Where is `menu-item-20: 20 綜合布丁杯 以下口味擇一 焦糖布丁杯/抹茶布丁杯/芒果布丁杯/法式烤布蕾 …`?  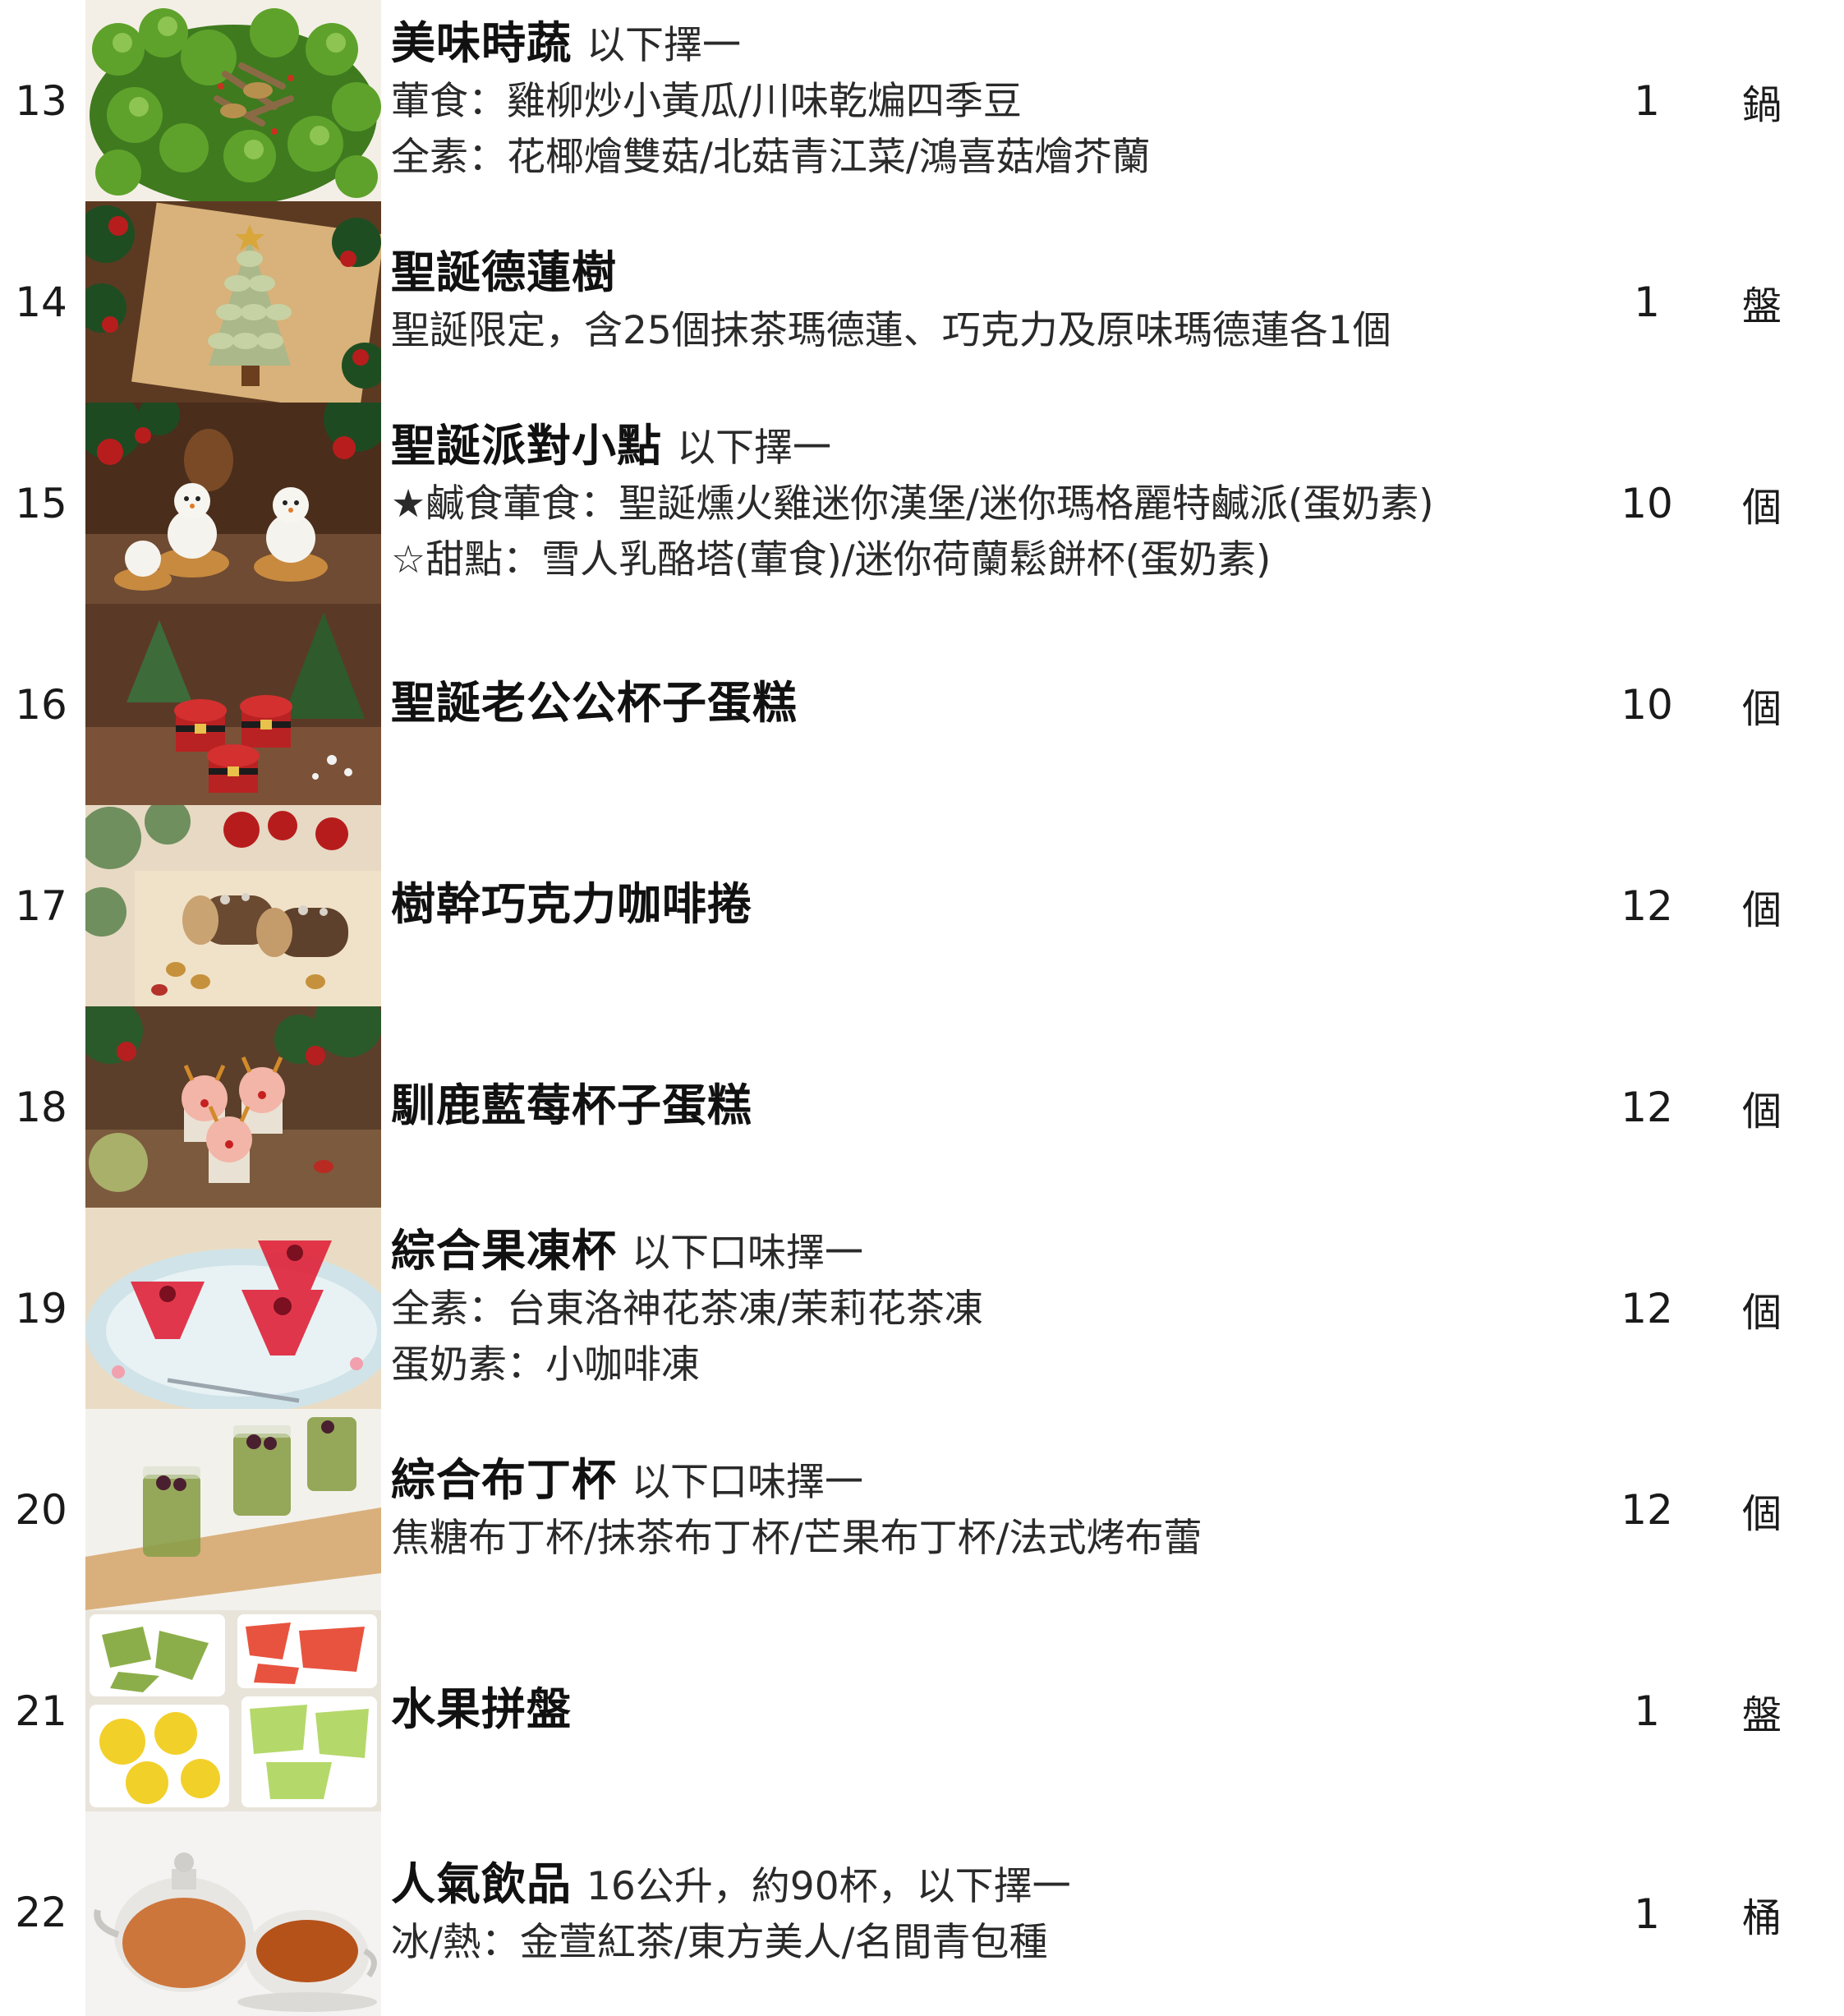 menu-item-20: 20 綜合布丁杯 以下口味擇一 焦糖布丁杯/抹茶布丁杯/芒果布丁杯/法式烤布蕾 … is located at coordinates (922, 1509).